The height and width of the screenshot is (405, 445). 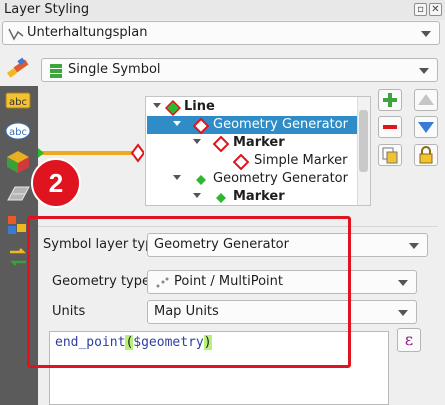 What do you see at coordinates (363, 141) in the screenshot?
I see `tree-scrollbar-thumb` at bounding box center [363, 141].